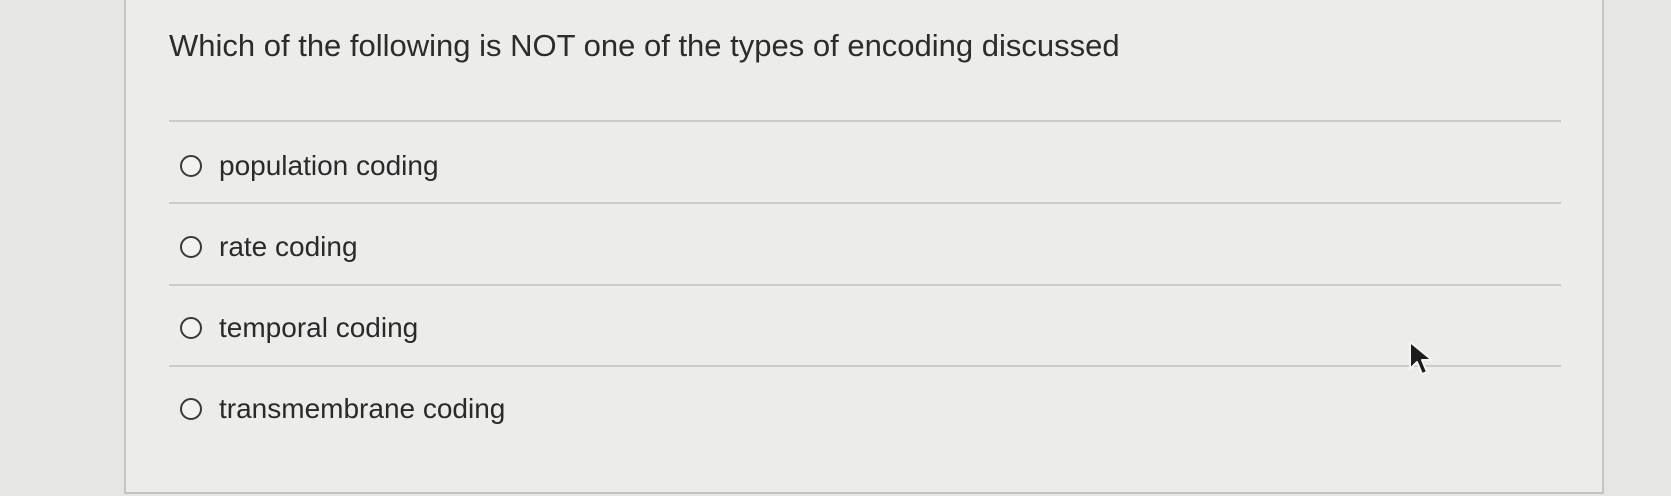  I want to click on answer-option-transmembrane-coding: transmembrane coding, so click(342, 409).